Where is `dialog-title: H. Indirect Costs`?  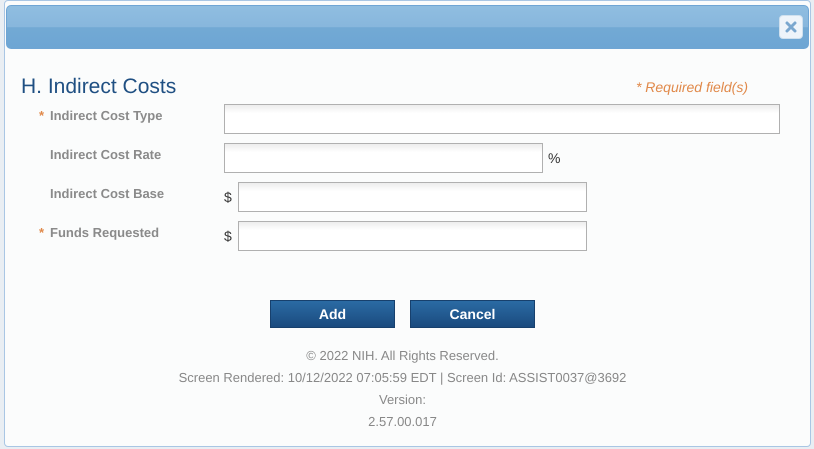 dialog-title: H. Indirect Costs is located at coordinates (98, 87).